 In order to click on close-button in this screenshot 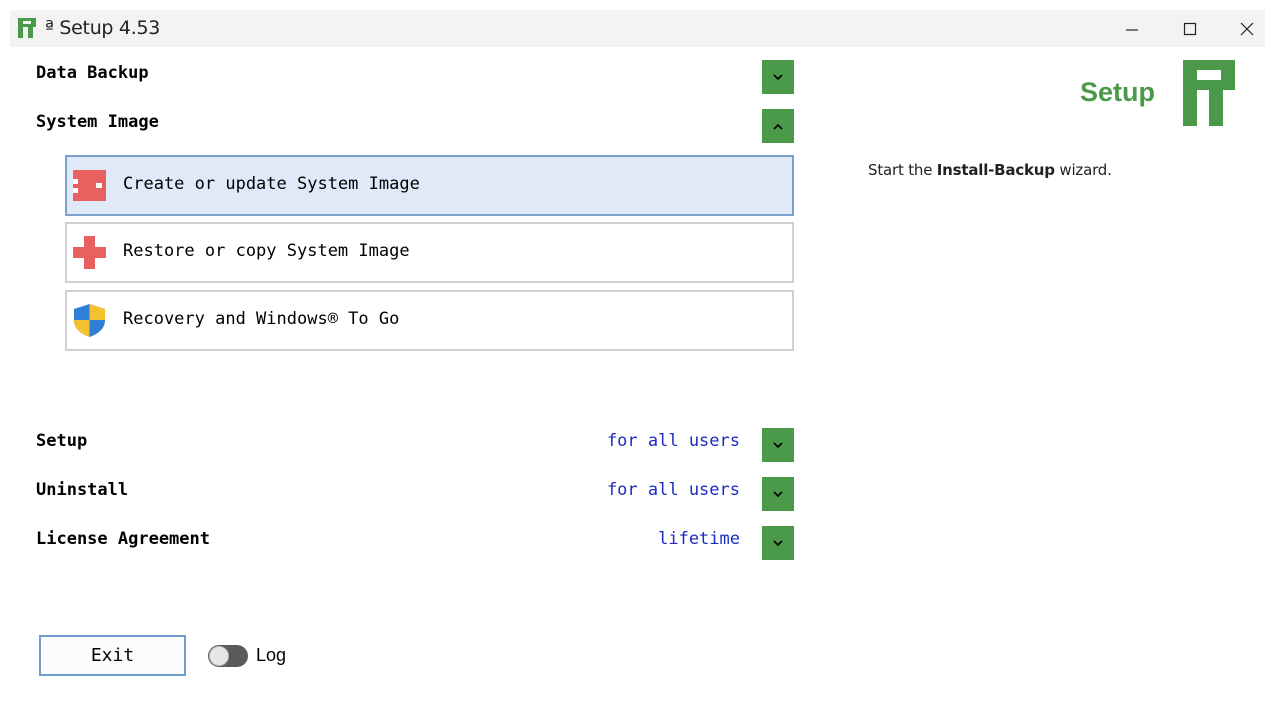, I will do `click(1244, 28)`.